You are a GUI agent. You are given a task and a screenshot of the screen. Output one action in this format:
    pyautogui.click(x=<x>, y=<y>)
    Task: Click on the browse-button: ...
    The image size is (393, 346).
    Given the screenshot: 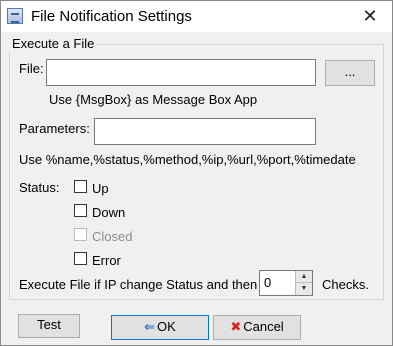 What is the action you would take?
    pyautogui.click(x=350, y=73)
    